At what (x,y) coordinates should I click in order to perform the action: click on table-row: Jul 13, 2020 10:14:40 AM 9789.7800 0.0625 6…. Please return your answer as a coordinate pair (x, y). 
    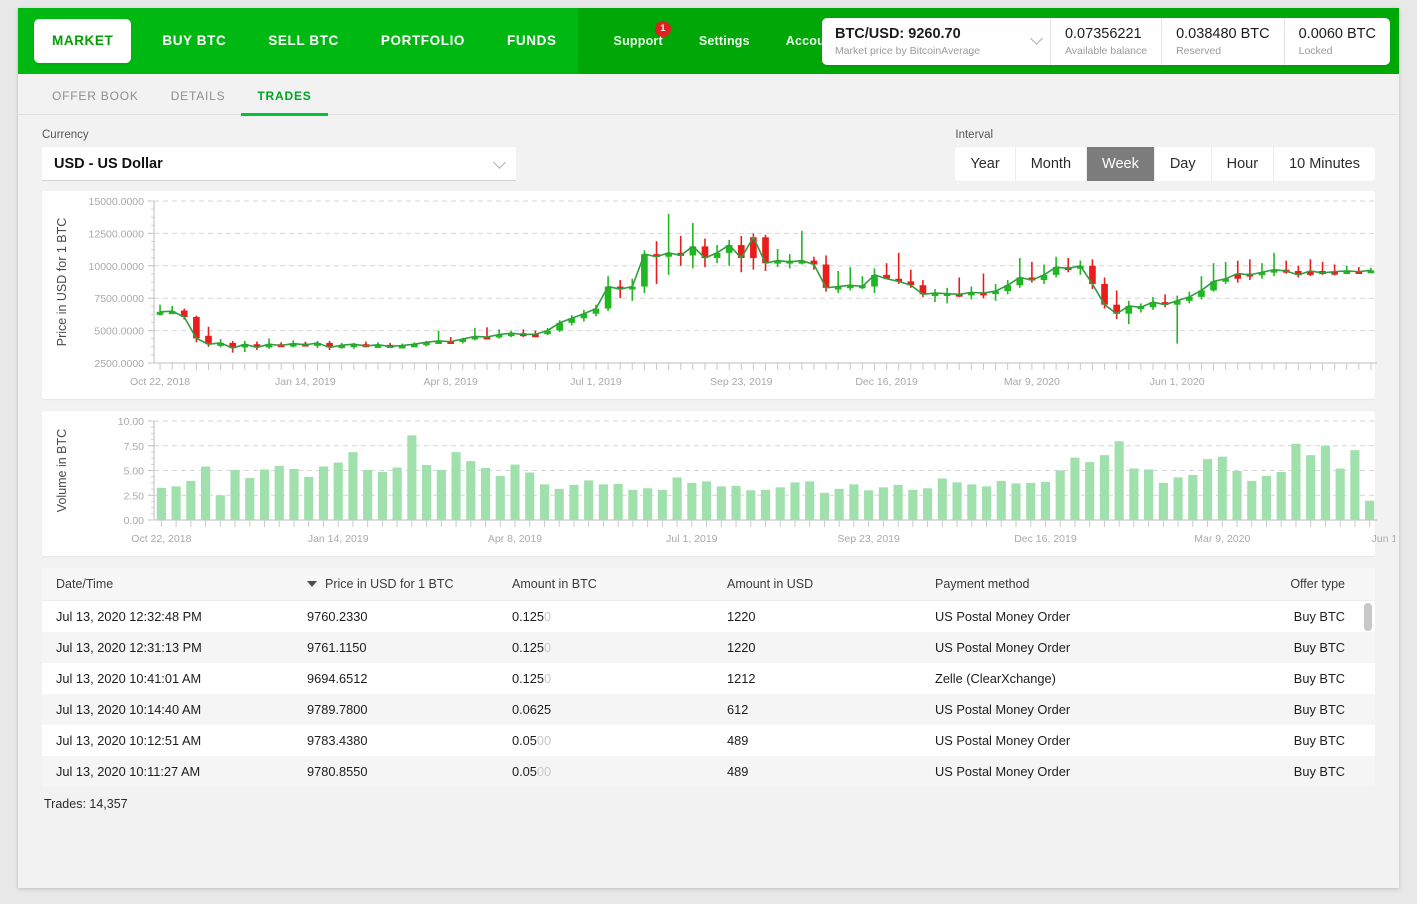
    Looking at the image, I should click on (708, 709).